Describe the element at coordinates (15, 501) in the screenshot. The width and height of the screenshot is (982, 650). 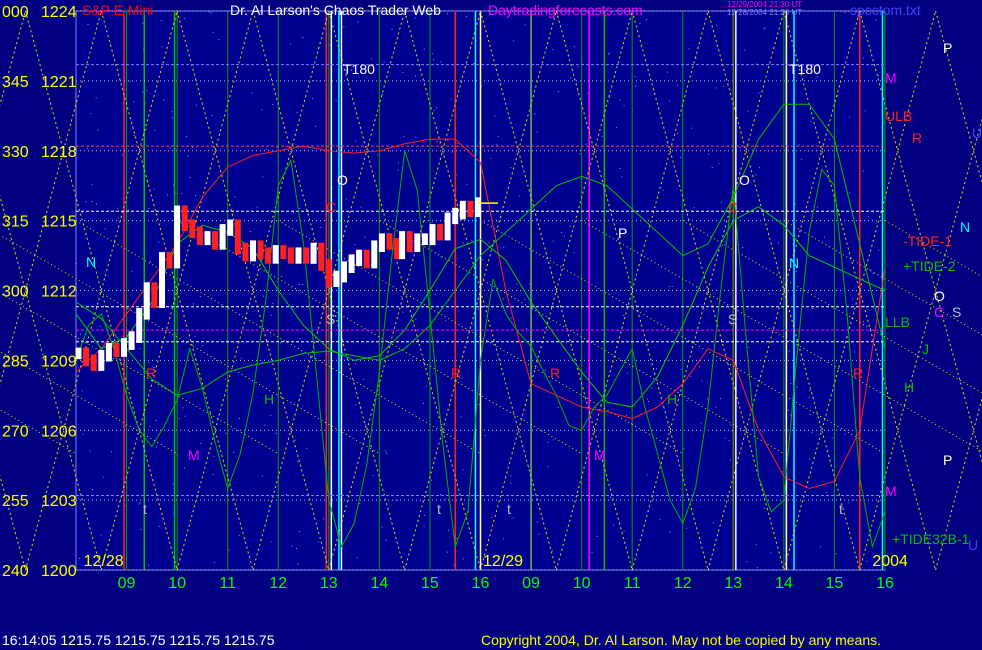
I see `y-tick-angle: 255` at that location.